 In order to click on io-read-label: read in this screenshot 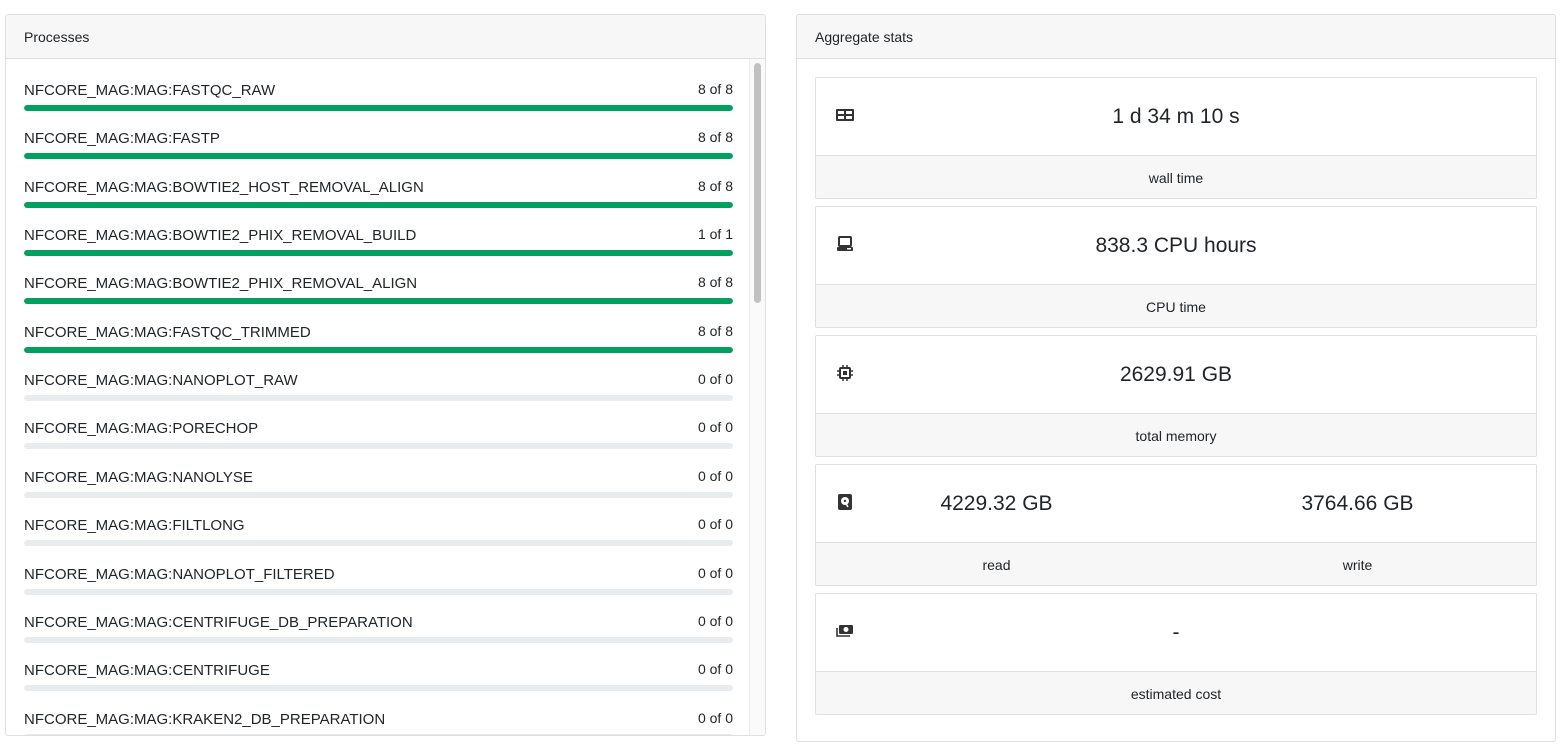, I will do `click(996, 564)`.